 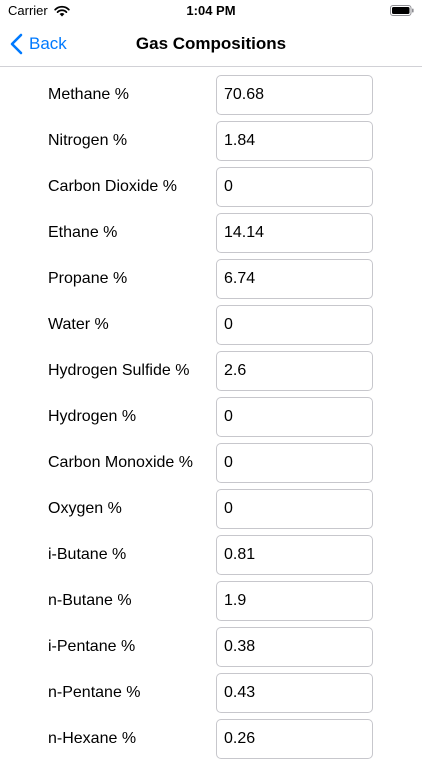 I want to click on field-row-i-butane: i-Butane %, so click(x=211, y=558).